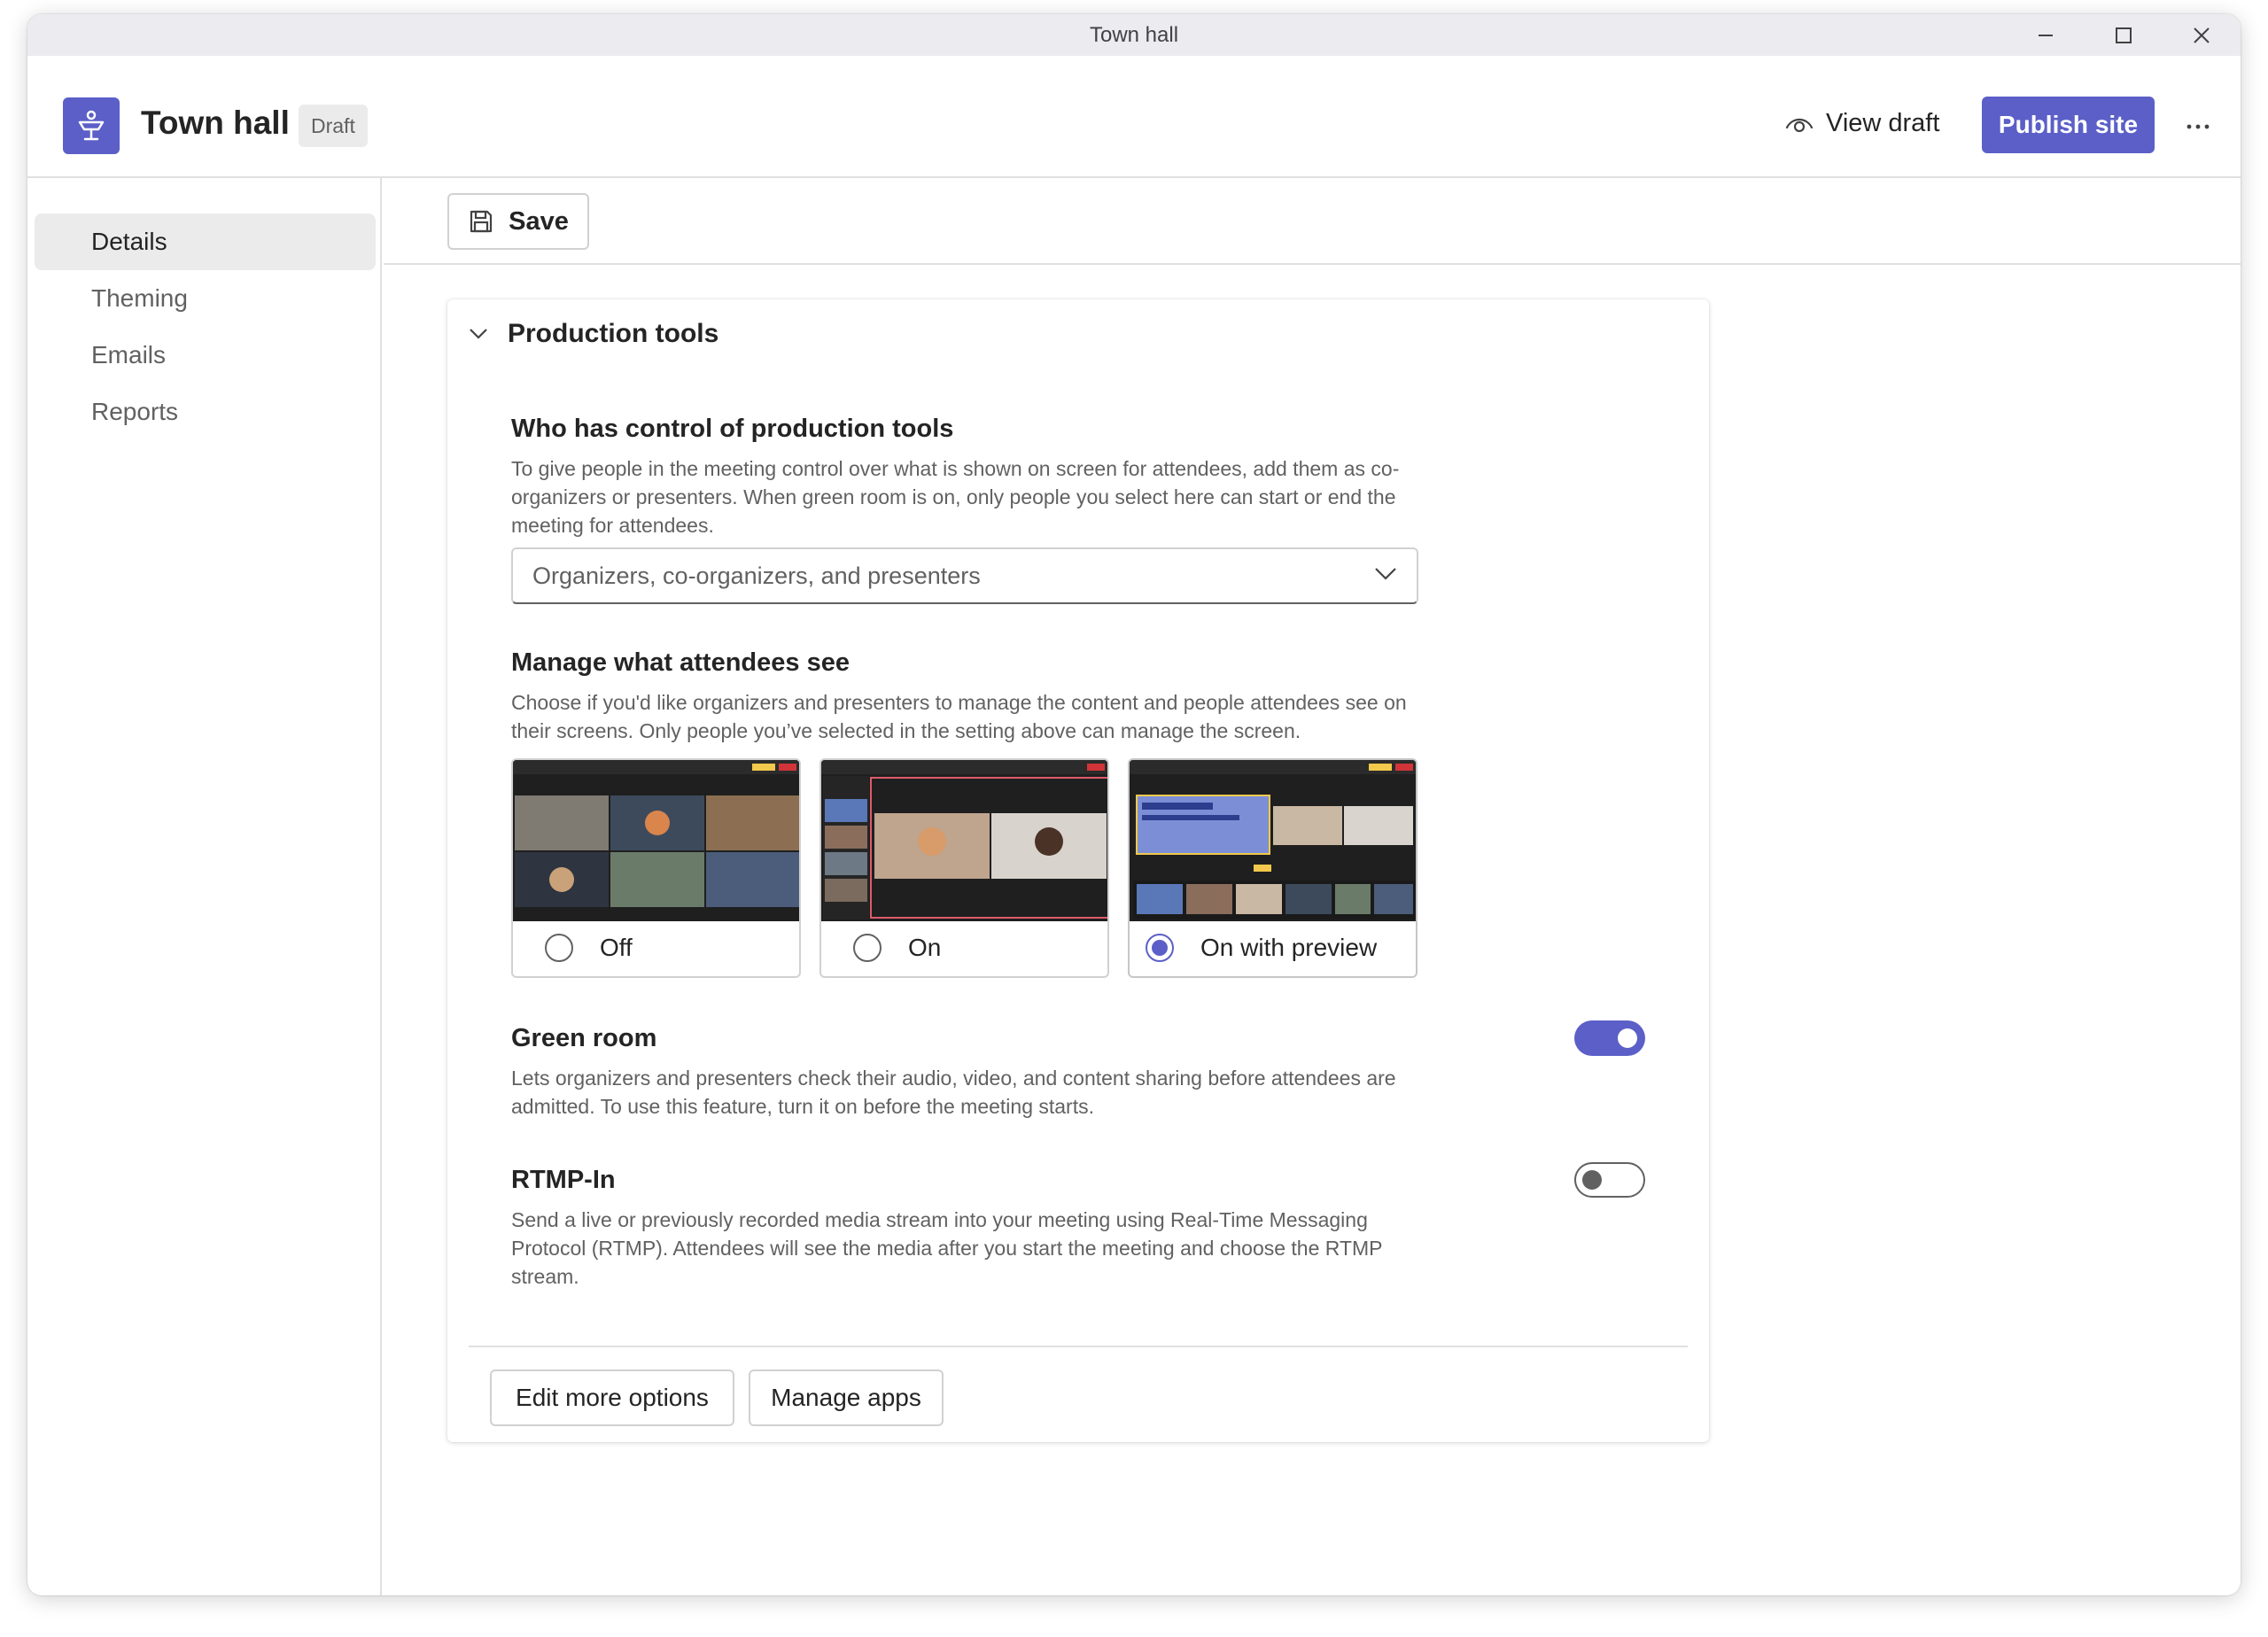 Image resolution: width=2268 pixels, height=1637 pixels. What do you see at coordinates (613, 333) in the screenshot?
I see `section-title: Production tools` at bounding box center [613, 333].